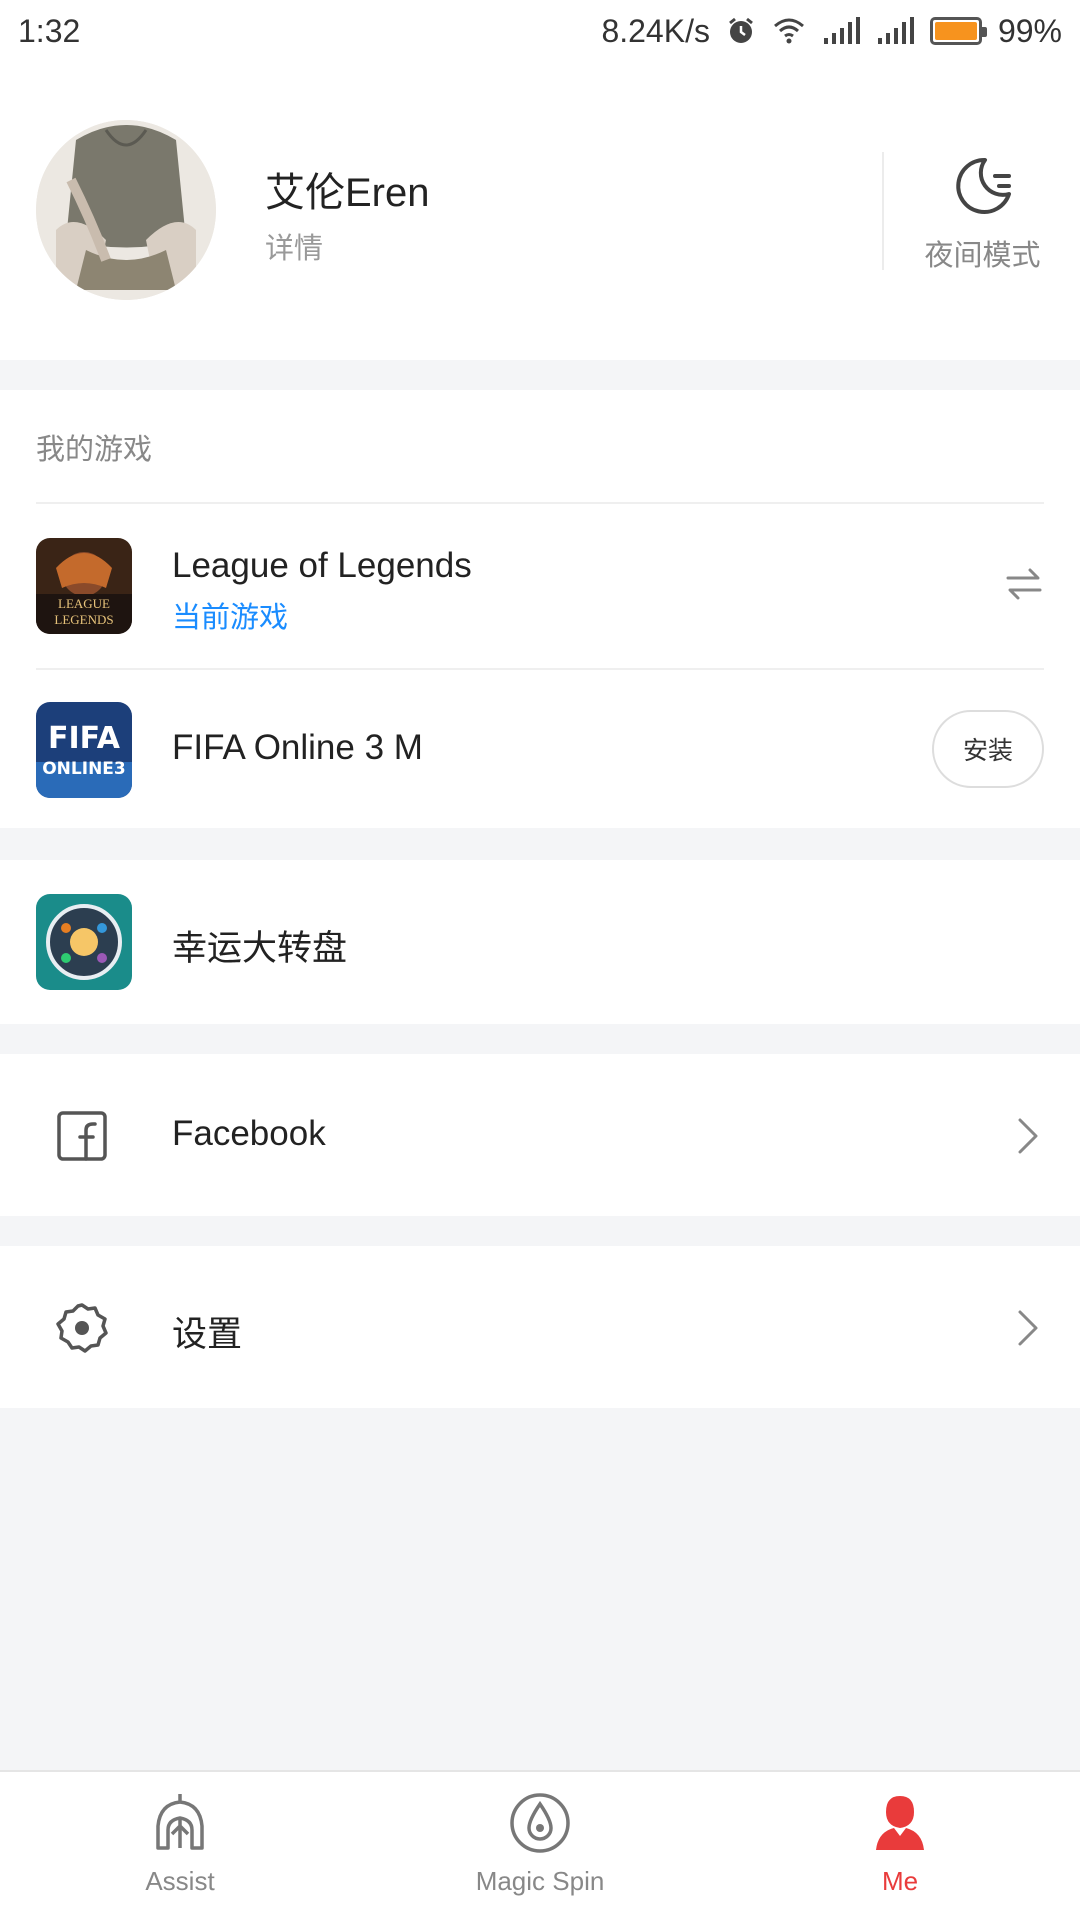 This screenshot has height=1920, width=1080. Describe the element at coordinates (83, 619) in the screenshot. I see `svg-text: LEGENDS` at that location.